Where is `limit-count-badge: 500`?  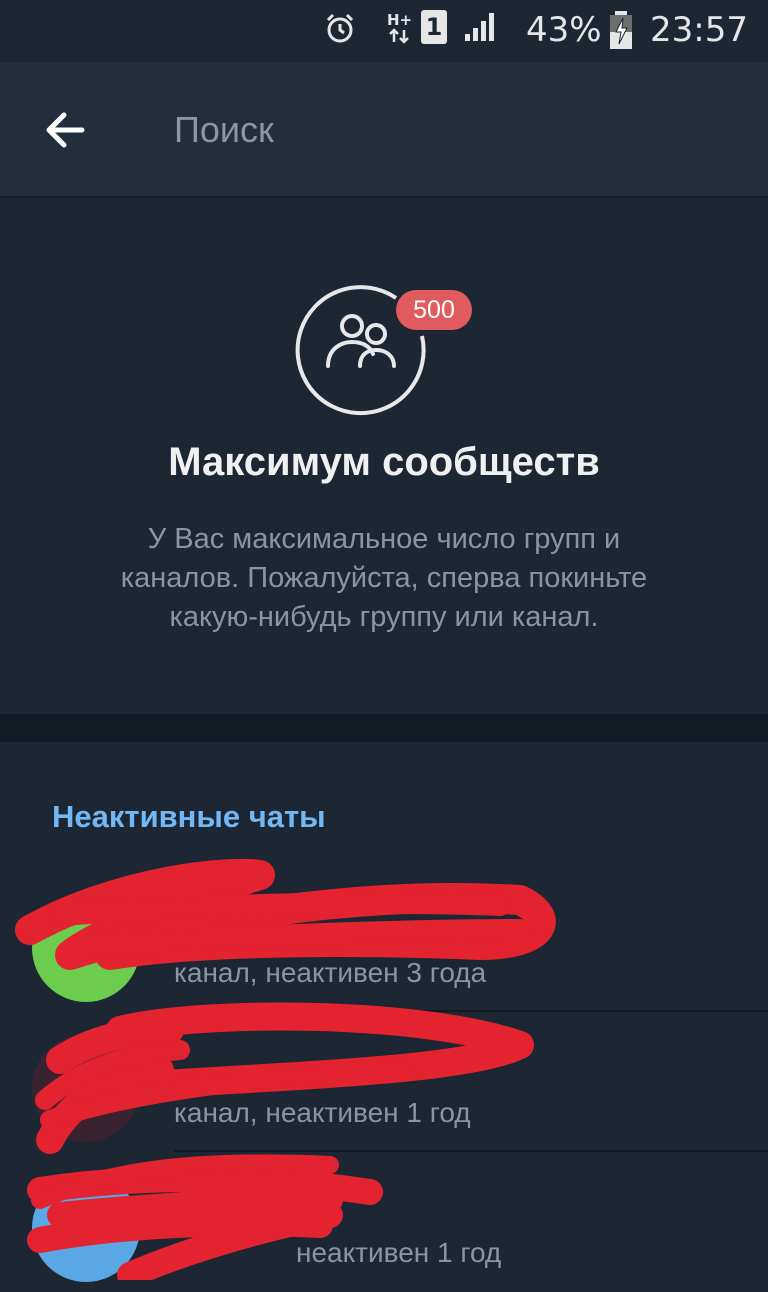
limit-count-badge: 500 is located at coordinates (434, 310).